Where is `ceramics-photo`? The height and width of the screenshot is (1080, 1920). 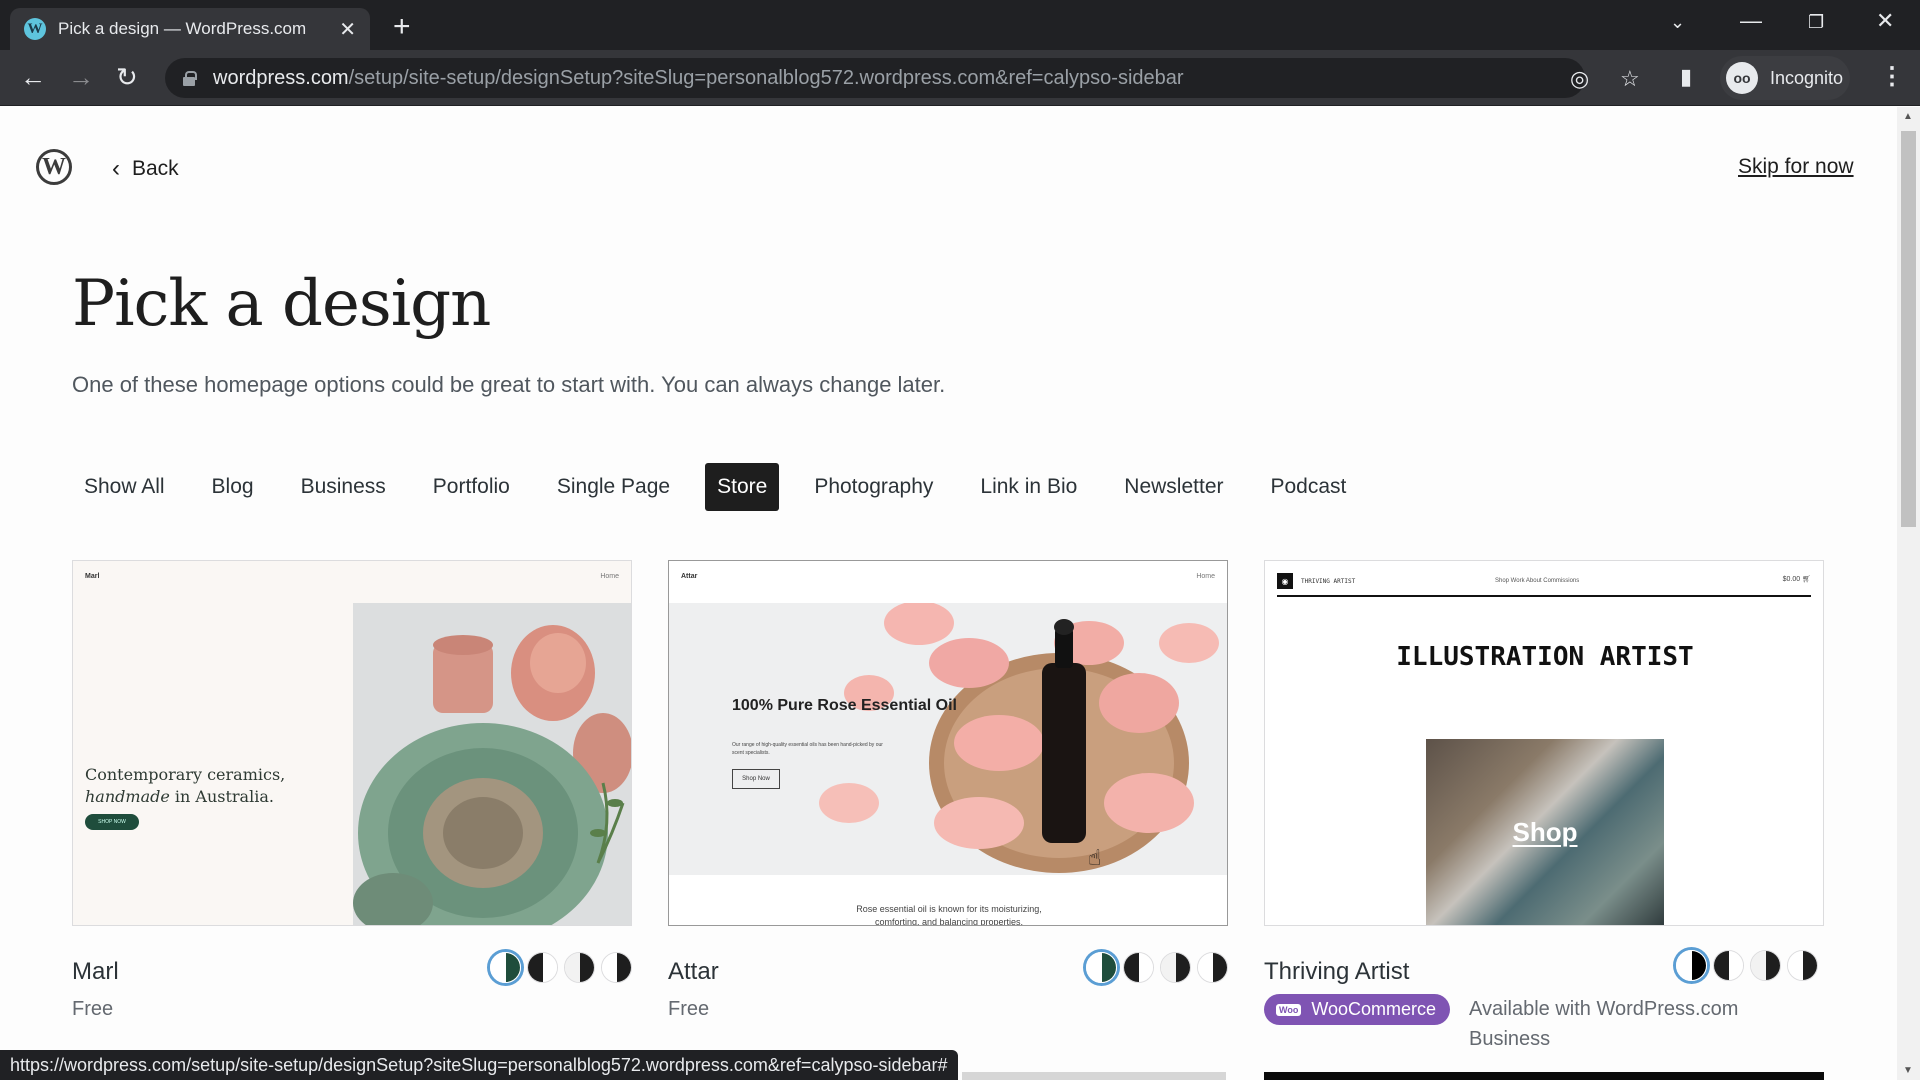
ceramics-photo is located at coordinates (492, 764).